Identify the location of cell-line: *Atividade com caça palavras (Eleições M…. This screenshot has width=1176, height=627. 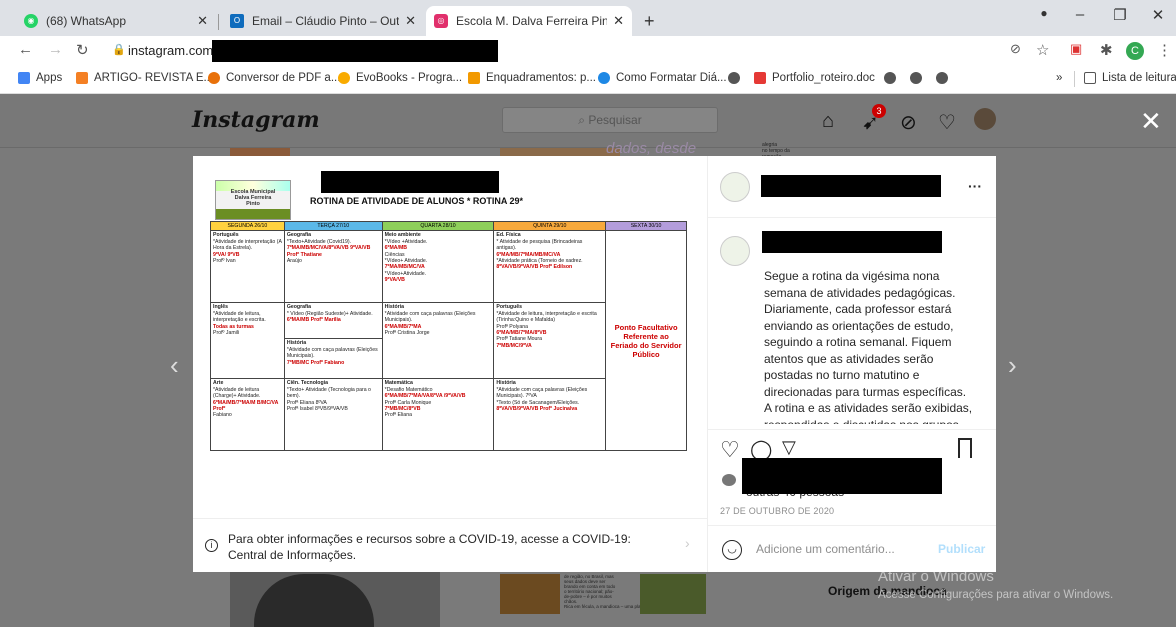
(430, 317).